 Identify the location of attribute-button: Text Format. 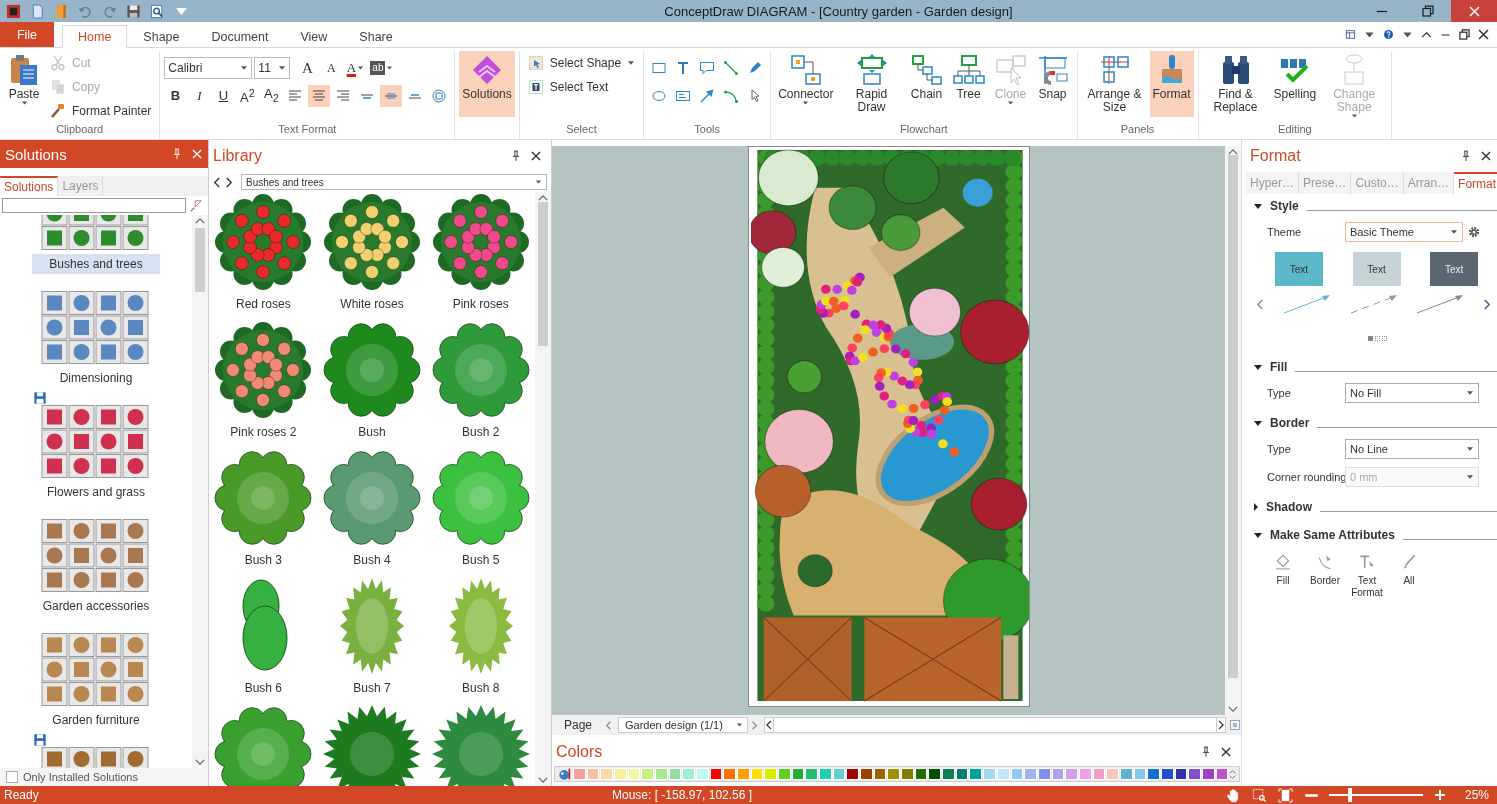
(1367, 576).